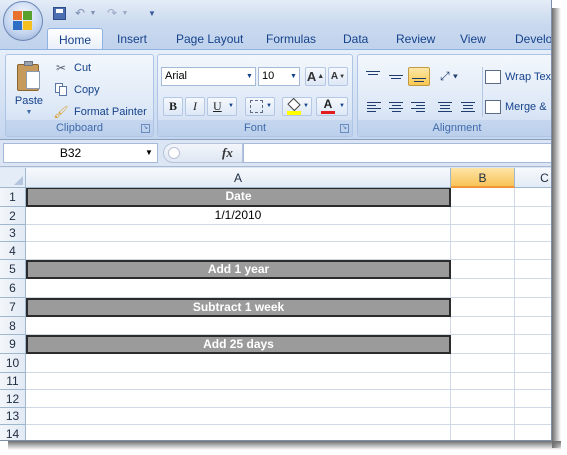 The width and height of the screenshot is (567, 455). What do you see at coordinates (483, 307) in the screenshot?
I see `cell-b7` at bounding box center [483, 307].